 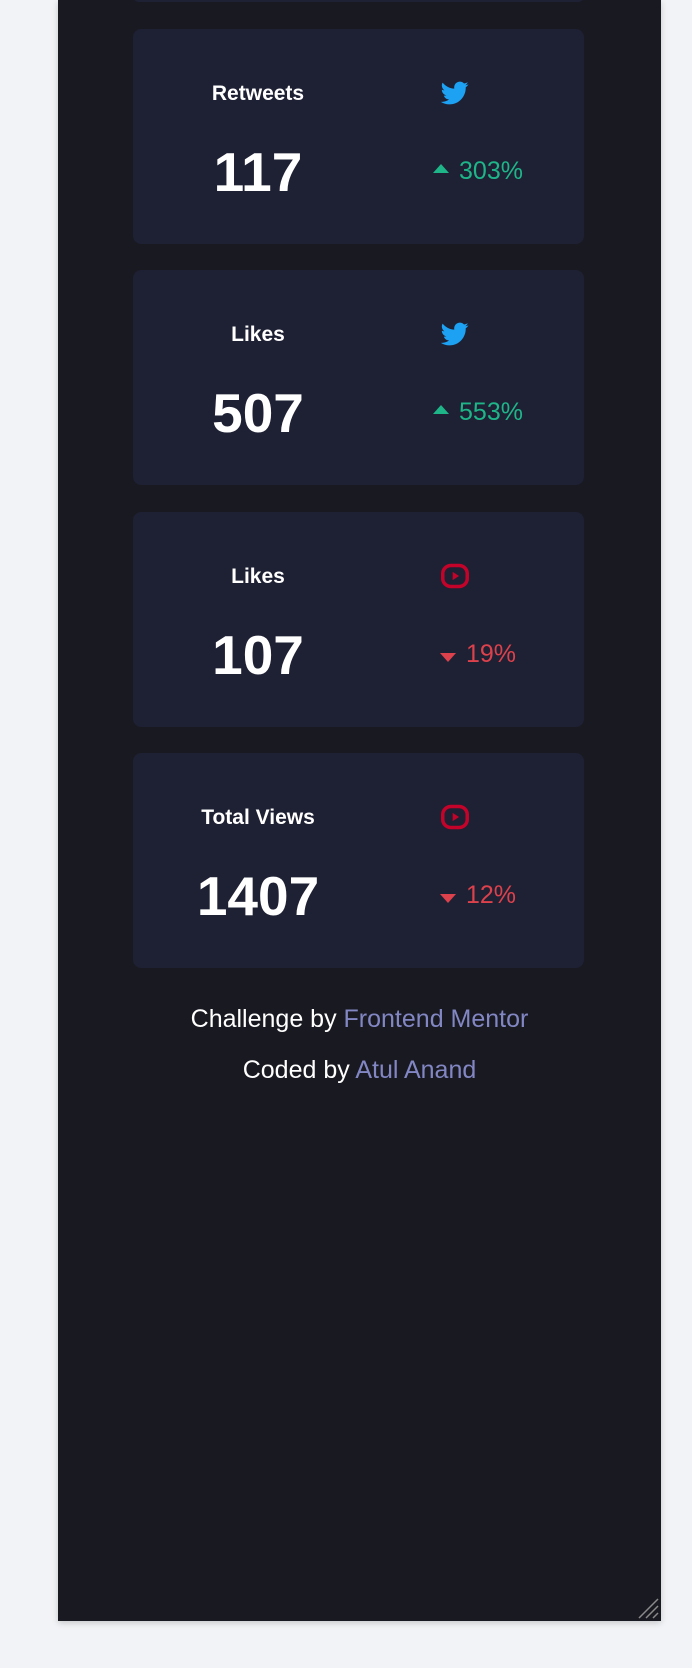 I want to click on change-percent: 303%, so click(x=491, y=171).